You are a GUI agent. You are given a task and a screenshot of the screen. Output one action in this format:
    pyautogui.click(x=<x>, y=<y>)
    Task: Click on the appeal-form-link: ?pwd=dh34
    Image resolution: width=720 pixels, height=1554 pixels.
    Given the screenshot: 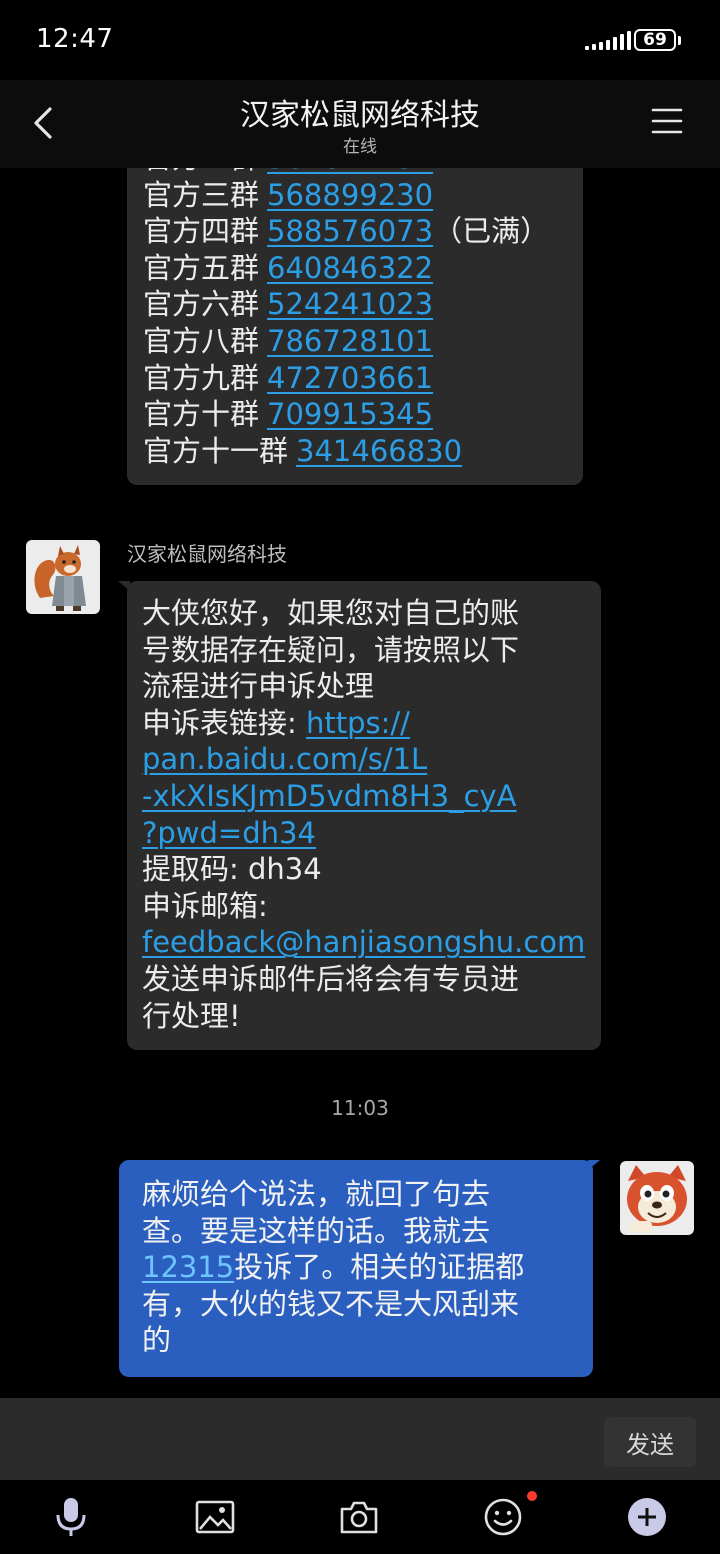 What is the action you would take?
    pyautogui.click(x=229, y=833)
    